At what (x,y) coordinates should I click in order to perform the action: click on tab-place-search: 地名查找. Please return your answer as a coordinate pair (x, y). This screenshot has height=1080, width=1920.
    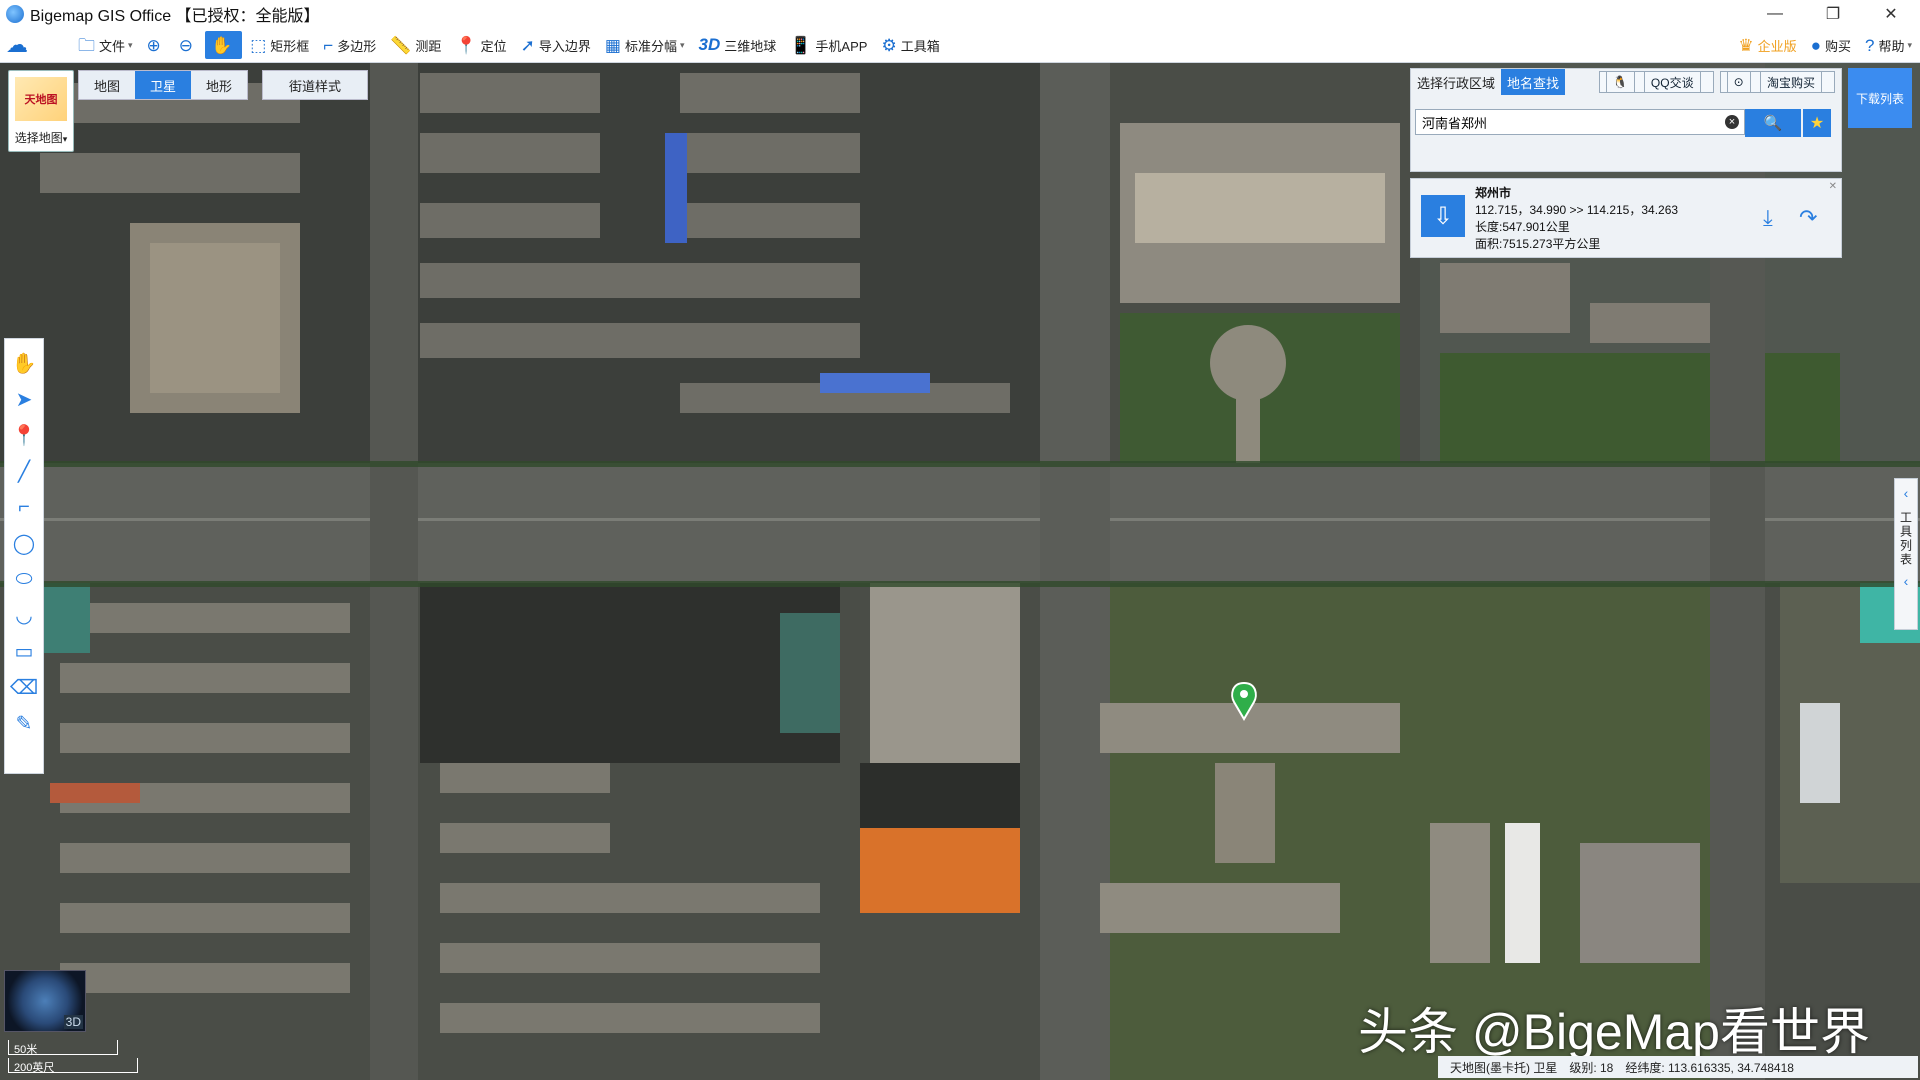
    Looking at the image, I should click on (1533, 82).